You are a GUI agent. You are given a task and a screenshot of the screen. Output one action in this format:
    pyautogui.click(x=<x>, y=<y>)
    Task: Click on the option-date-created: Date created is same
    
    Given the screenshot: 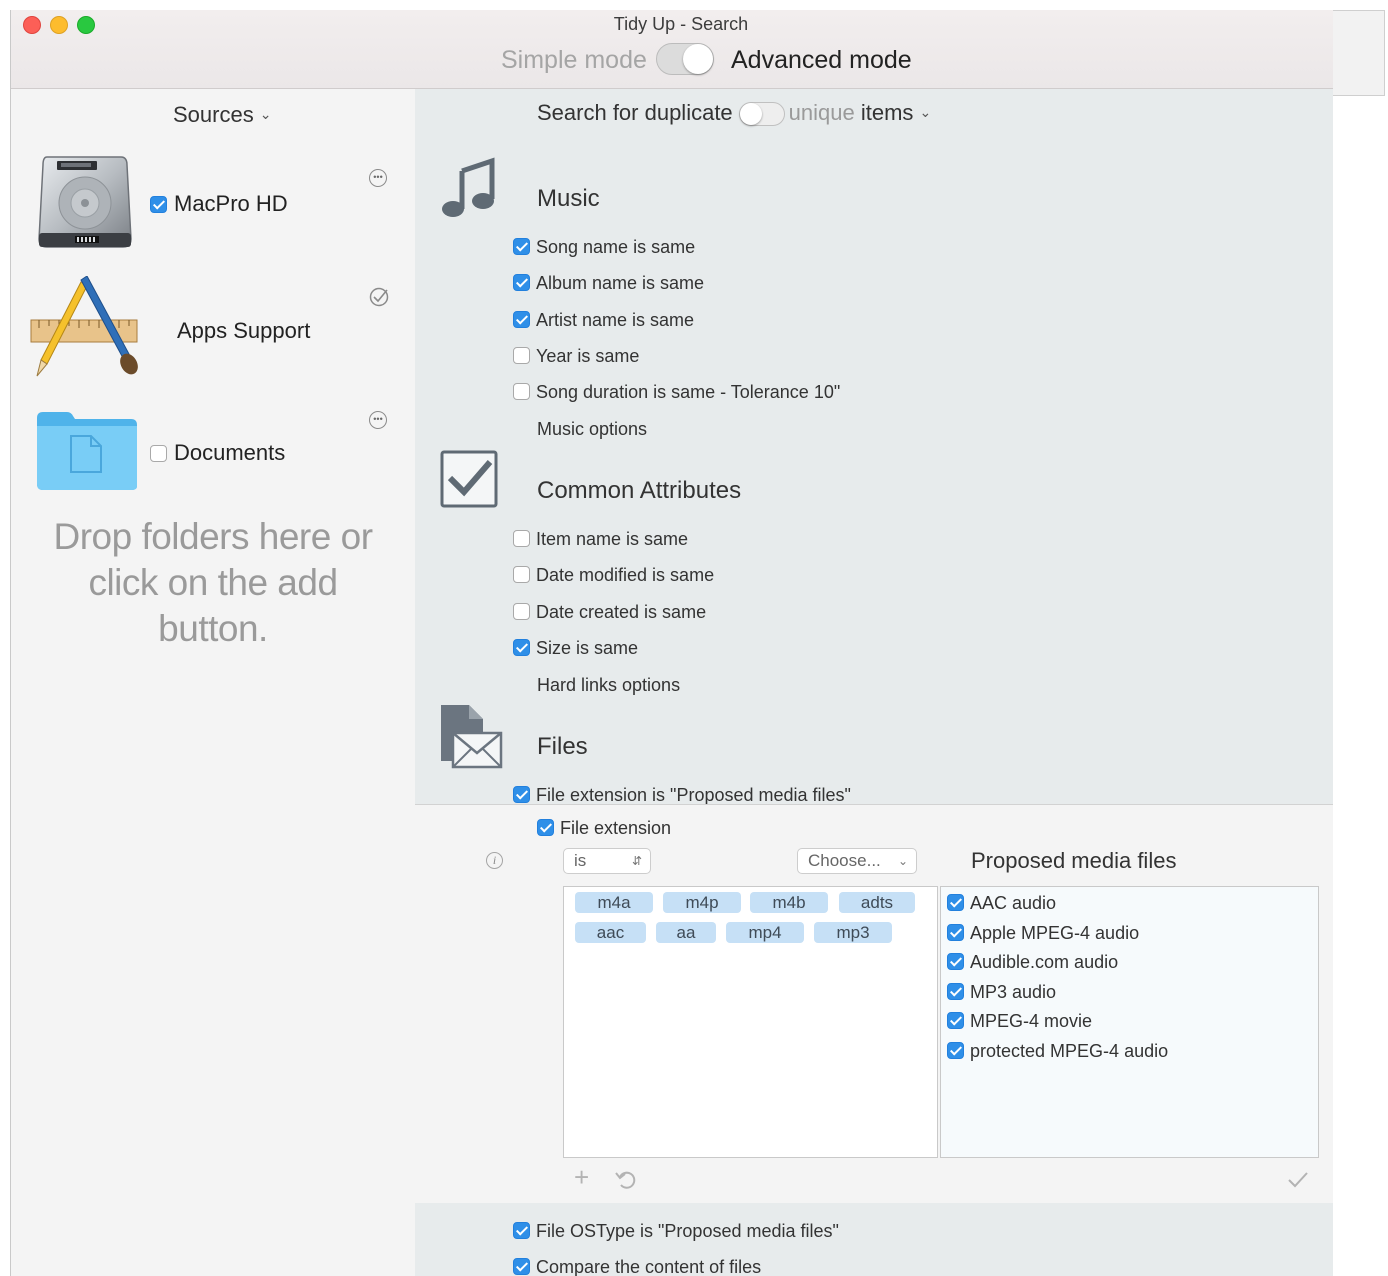 What is the action you would take?
    pyautogui.click(x=609, y=612)
    